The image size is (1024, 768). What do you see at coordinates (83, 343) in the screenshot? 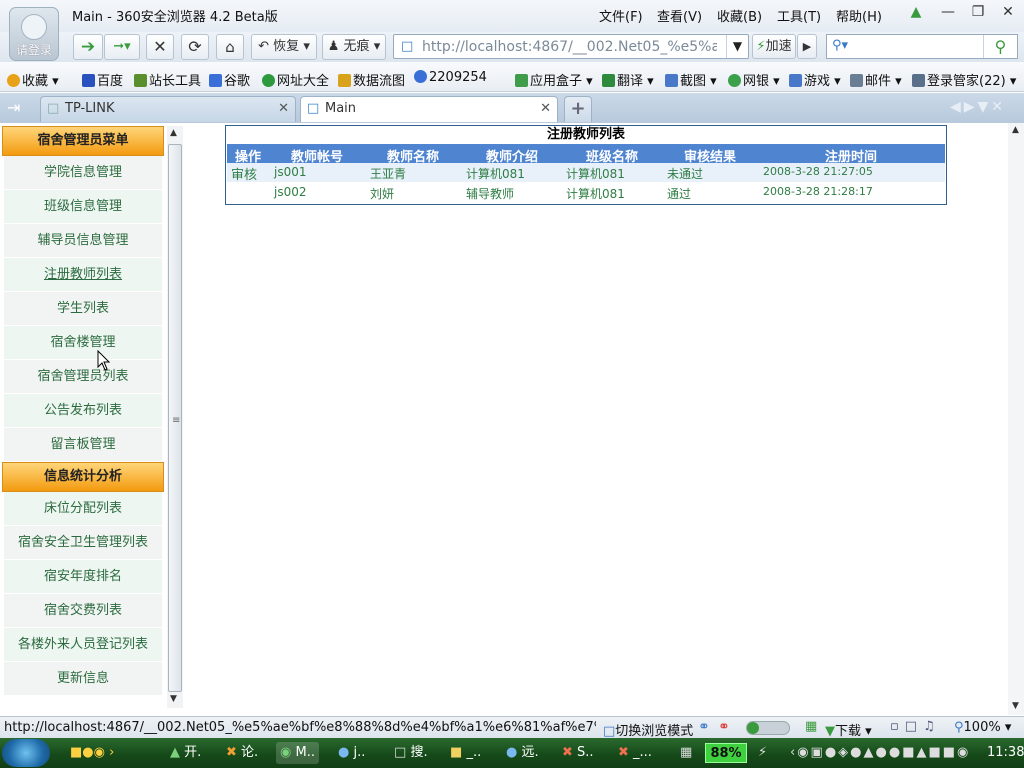
I see `sidebar-item-buildings: 宿舍楼管理` at bounding box center [83, 343].